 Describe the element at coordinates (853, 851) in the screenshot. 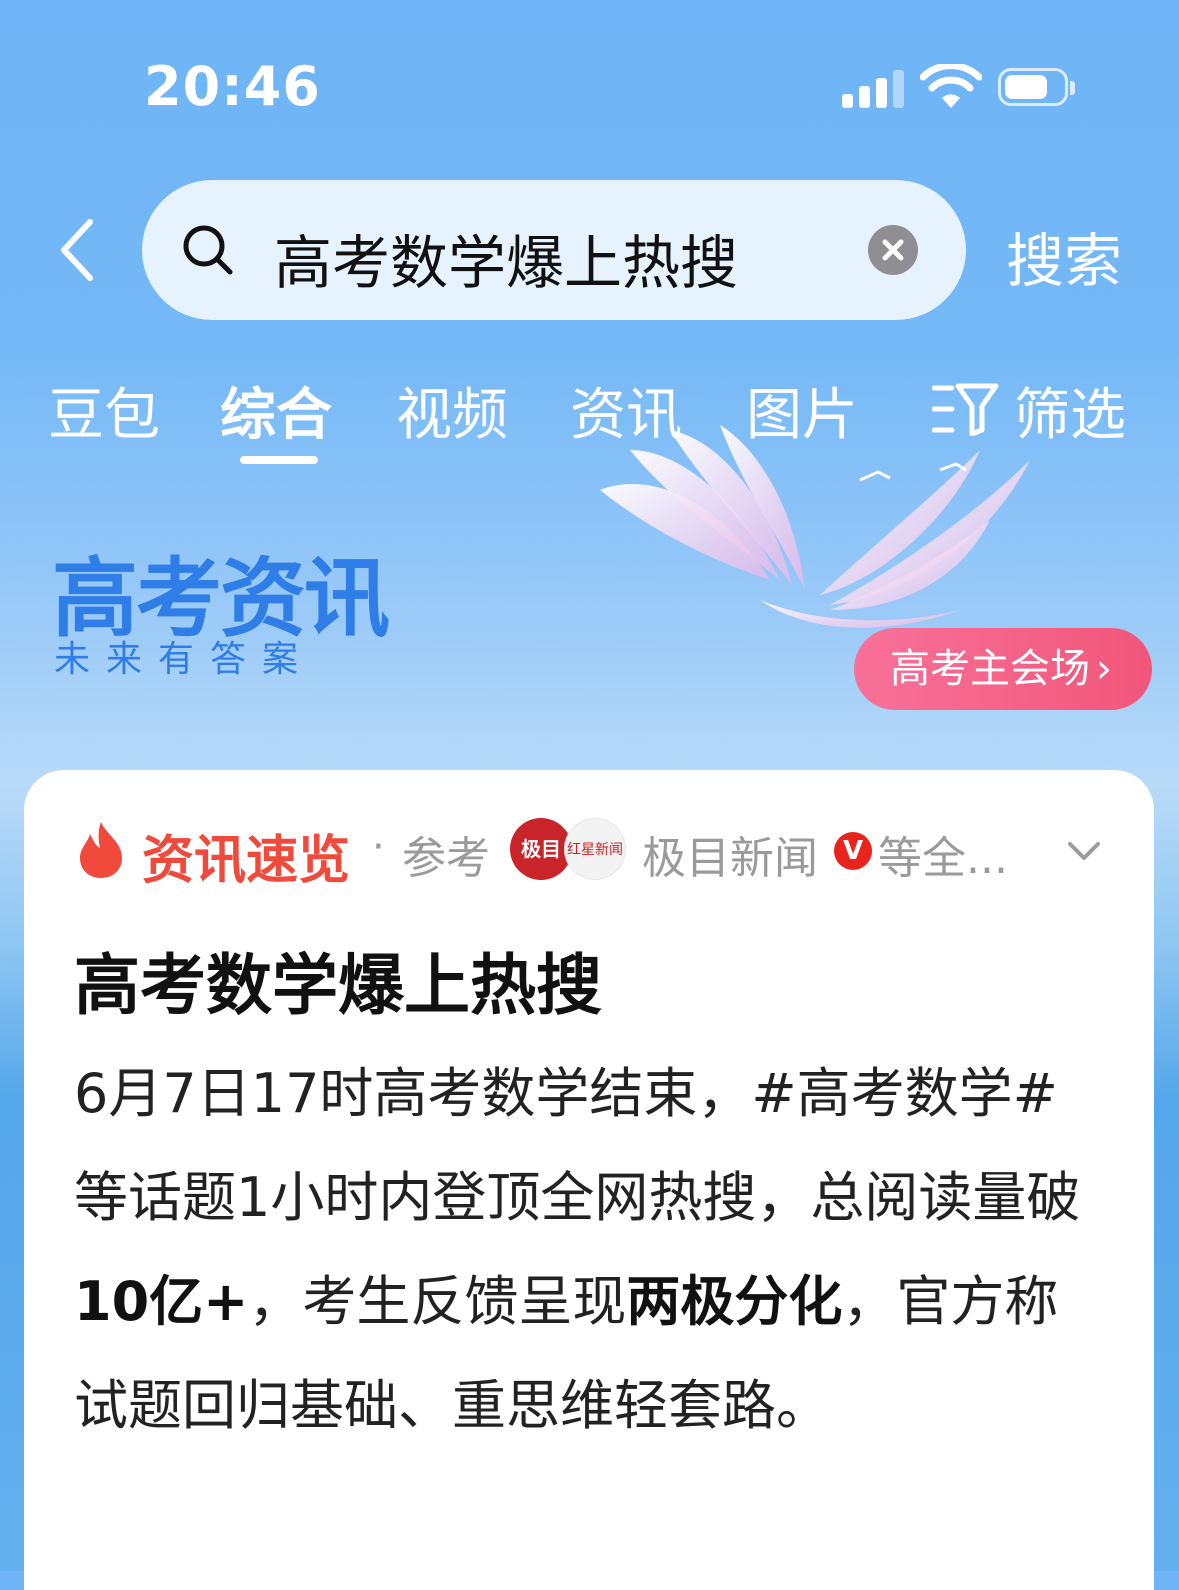

I see `verified-icon: V` at that location.